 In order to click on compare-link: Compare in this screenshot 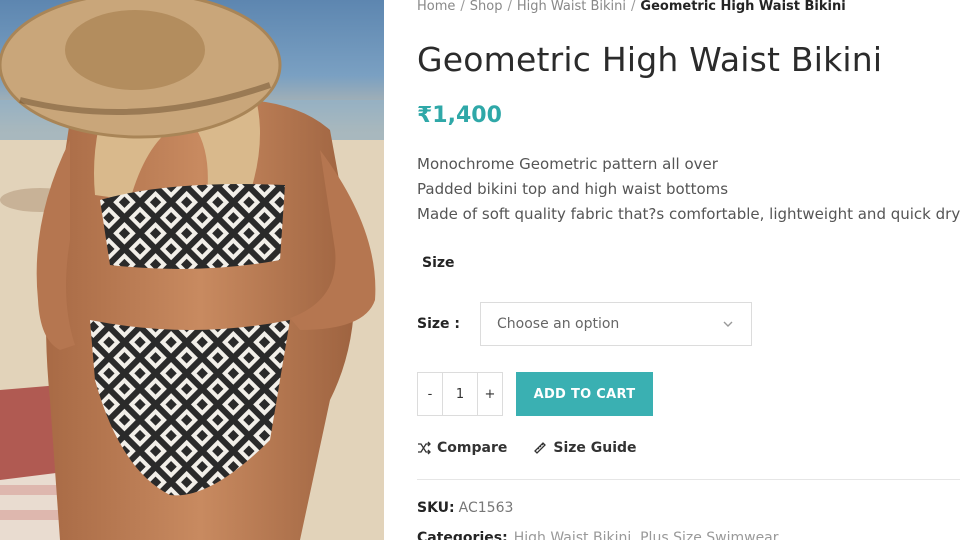, I will do `click(462, 448)`.